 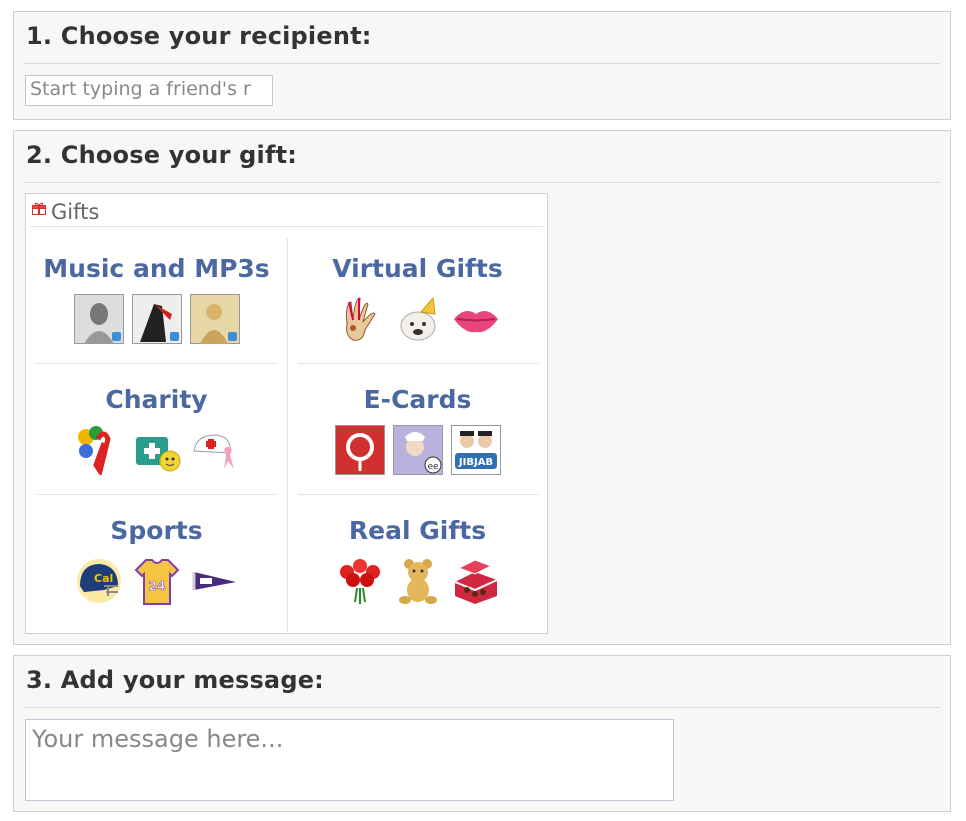 I want to click on category-sports-label: Sports, so click(x=156, y=531).